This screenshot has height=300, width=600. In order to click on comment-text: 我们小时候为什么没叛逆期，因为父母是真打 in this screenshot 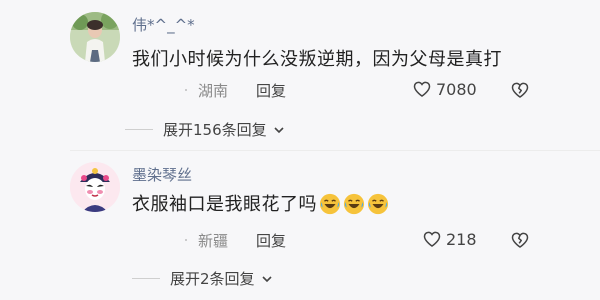, I will do `click(317, 59)`.